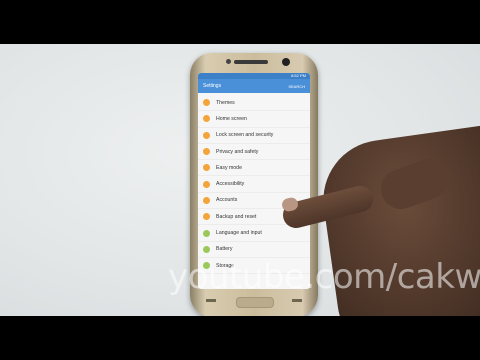 The height and width of the screenshot is (360, 480). Describe the element at coordinates (206, 103) in the screenshot. I see `themes-icon` at that location.